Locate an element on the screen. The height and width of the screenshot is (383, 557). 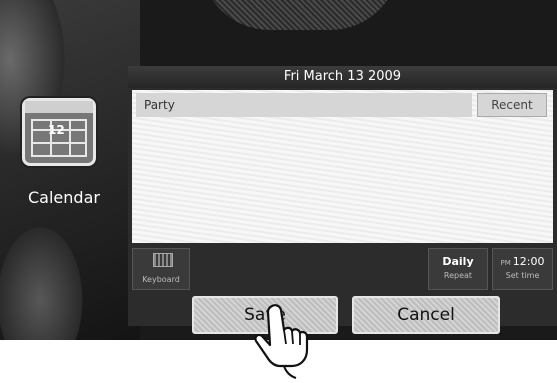
set-time-label: Set time is located at coordinates (522, 275).